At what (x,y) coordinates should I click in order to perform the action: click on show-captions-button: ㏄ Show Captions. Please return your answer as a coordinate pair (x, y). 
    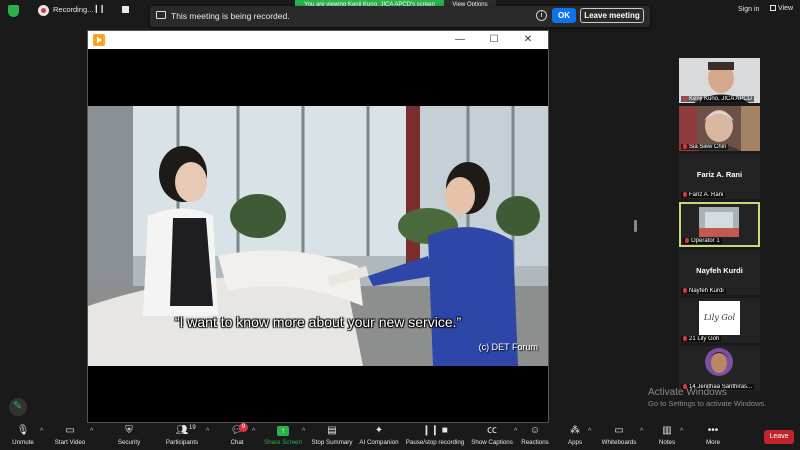
    Looking at the image, I should click on (492, 435).